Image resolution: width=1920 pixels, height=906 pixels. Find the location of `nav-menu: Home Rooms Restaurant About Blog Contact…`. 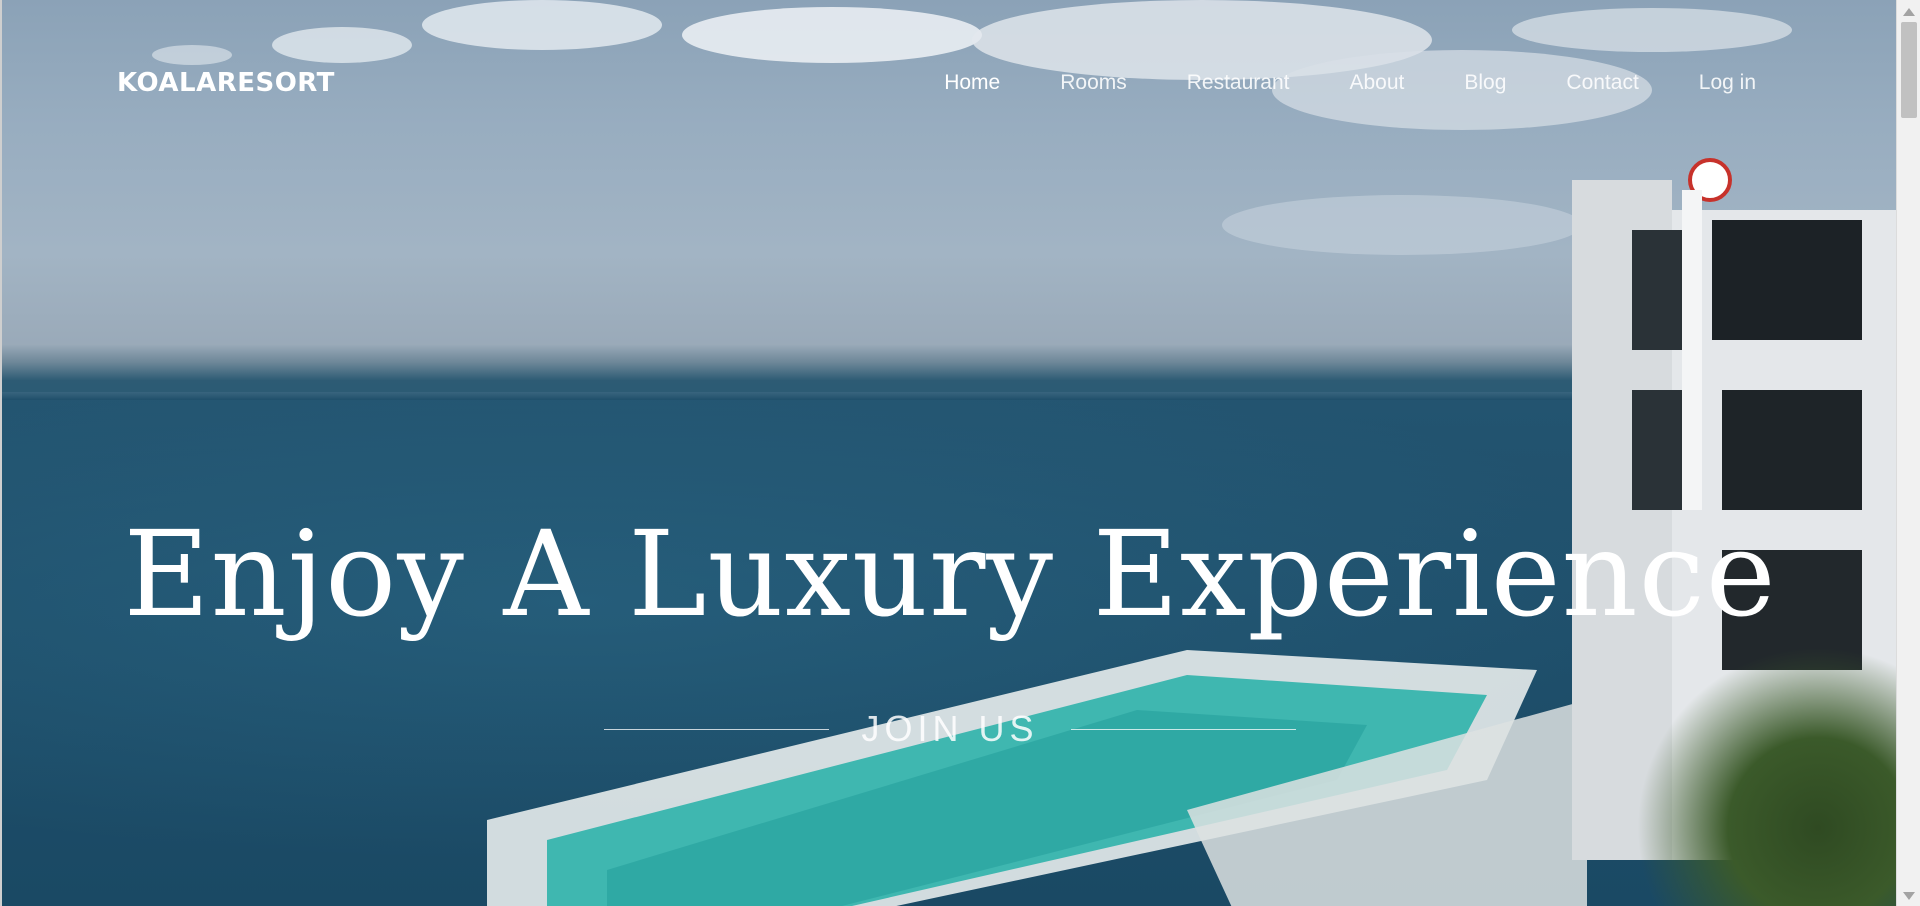

nav-menu: Home Rooms Restaurant About Blog Contact… is located at coordinates (1320, 83).